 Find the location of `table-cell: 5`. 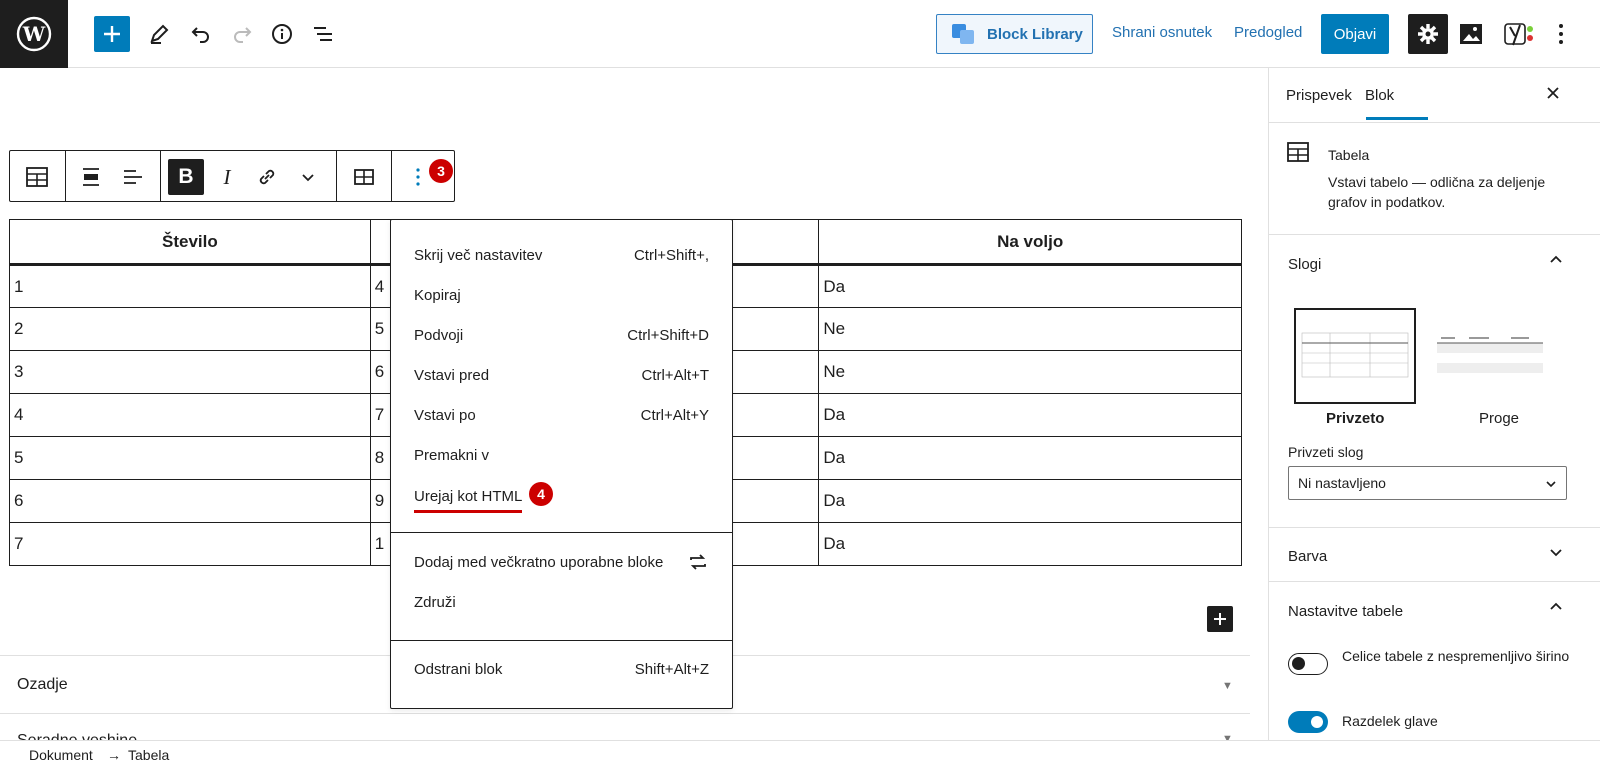

table-cell: 5 is located at coordinates (190, 458).